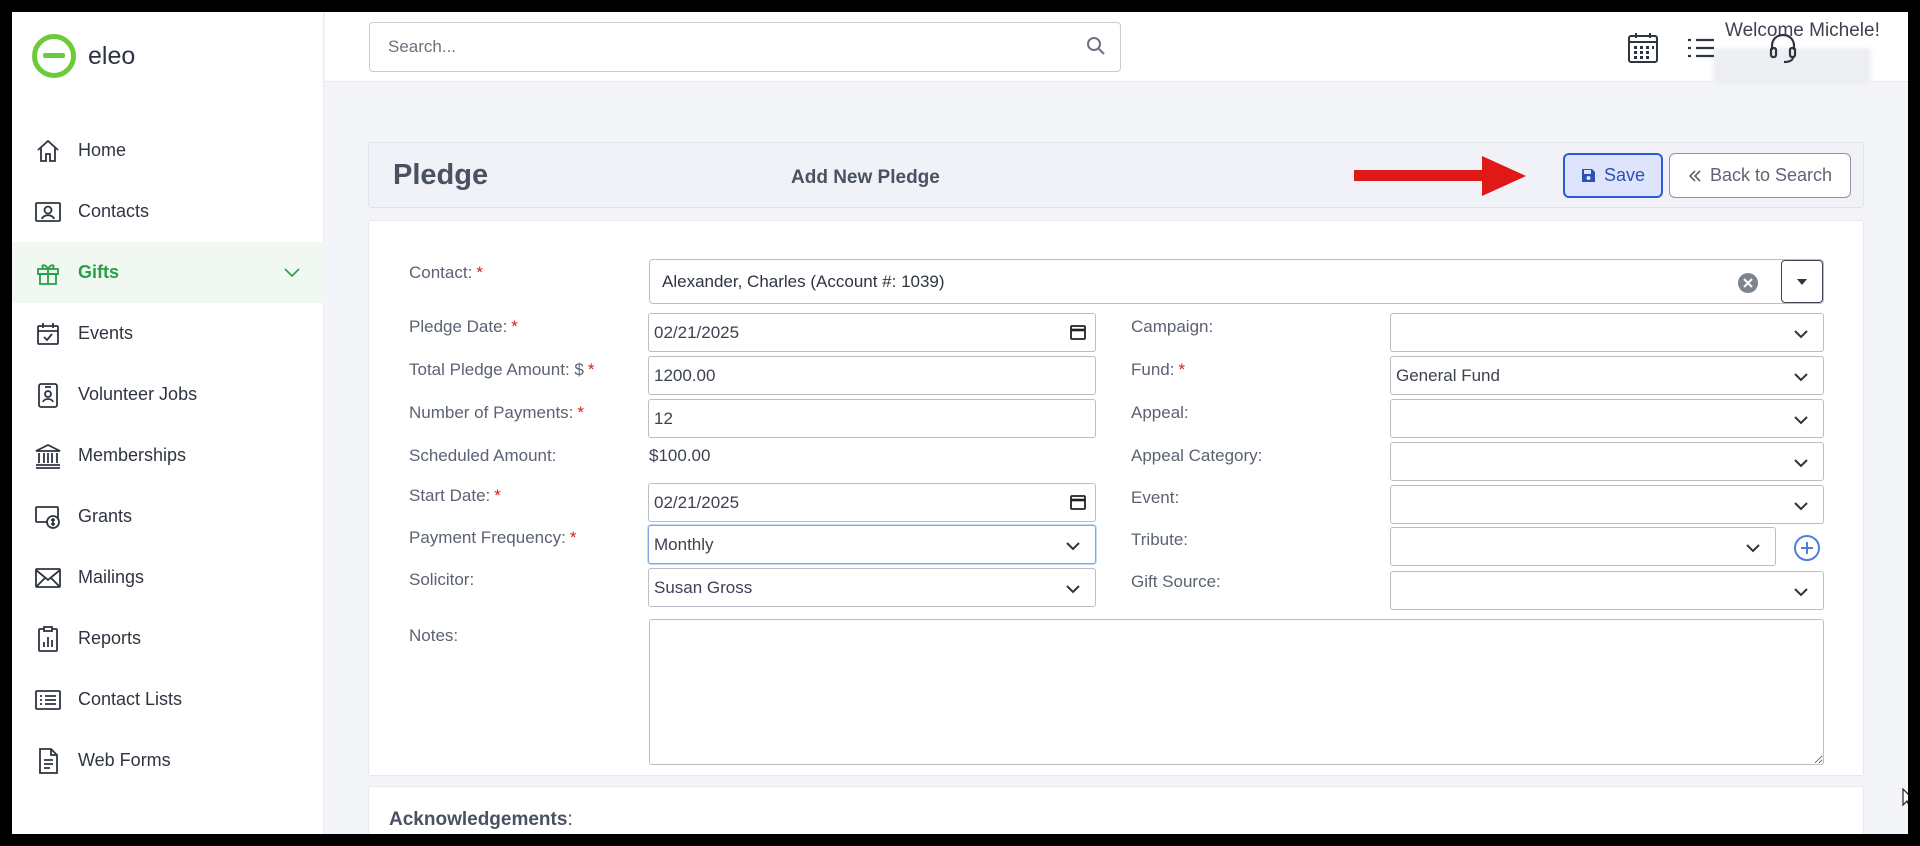 This screenshot has width=1920, height=846. Describe the element at coordinates (1807, 548) in the screenshot. I see `add-tribute-icon` at that location.